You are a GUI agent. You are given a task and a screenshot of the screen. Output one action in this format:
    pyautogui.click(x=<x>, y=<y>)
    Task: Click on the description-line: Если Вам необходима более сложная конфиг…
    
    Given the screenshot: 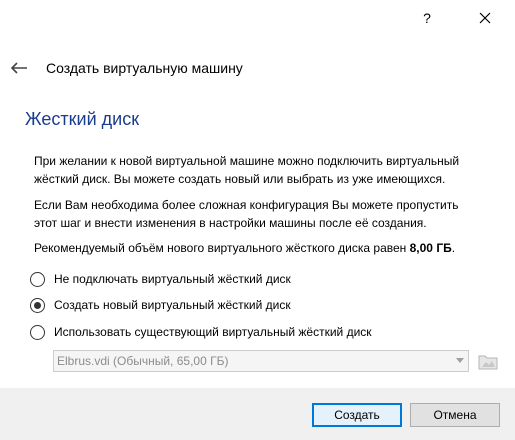 What is the action you would take?
    pyautogui.click(x=246, y=205)
    